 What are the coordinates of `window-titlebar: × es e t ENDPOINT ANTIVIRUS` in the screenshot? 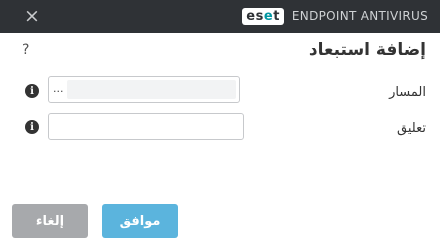 It's located at (220, 16).